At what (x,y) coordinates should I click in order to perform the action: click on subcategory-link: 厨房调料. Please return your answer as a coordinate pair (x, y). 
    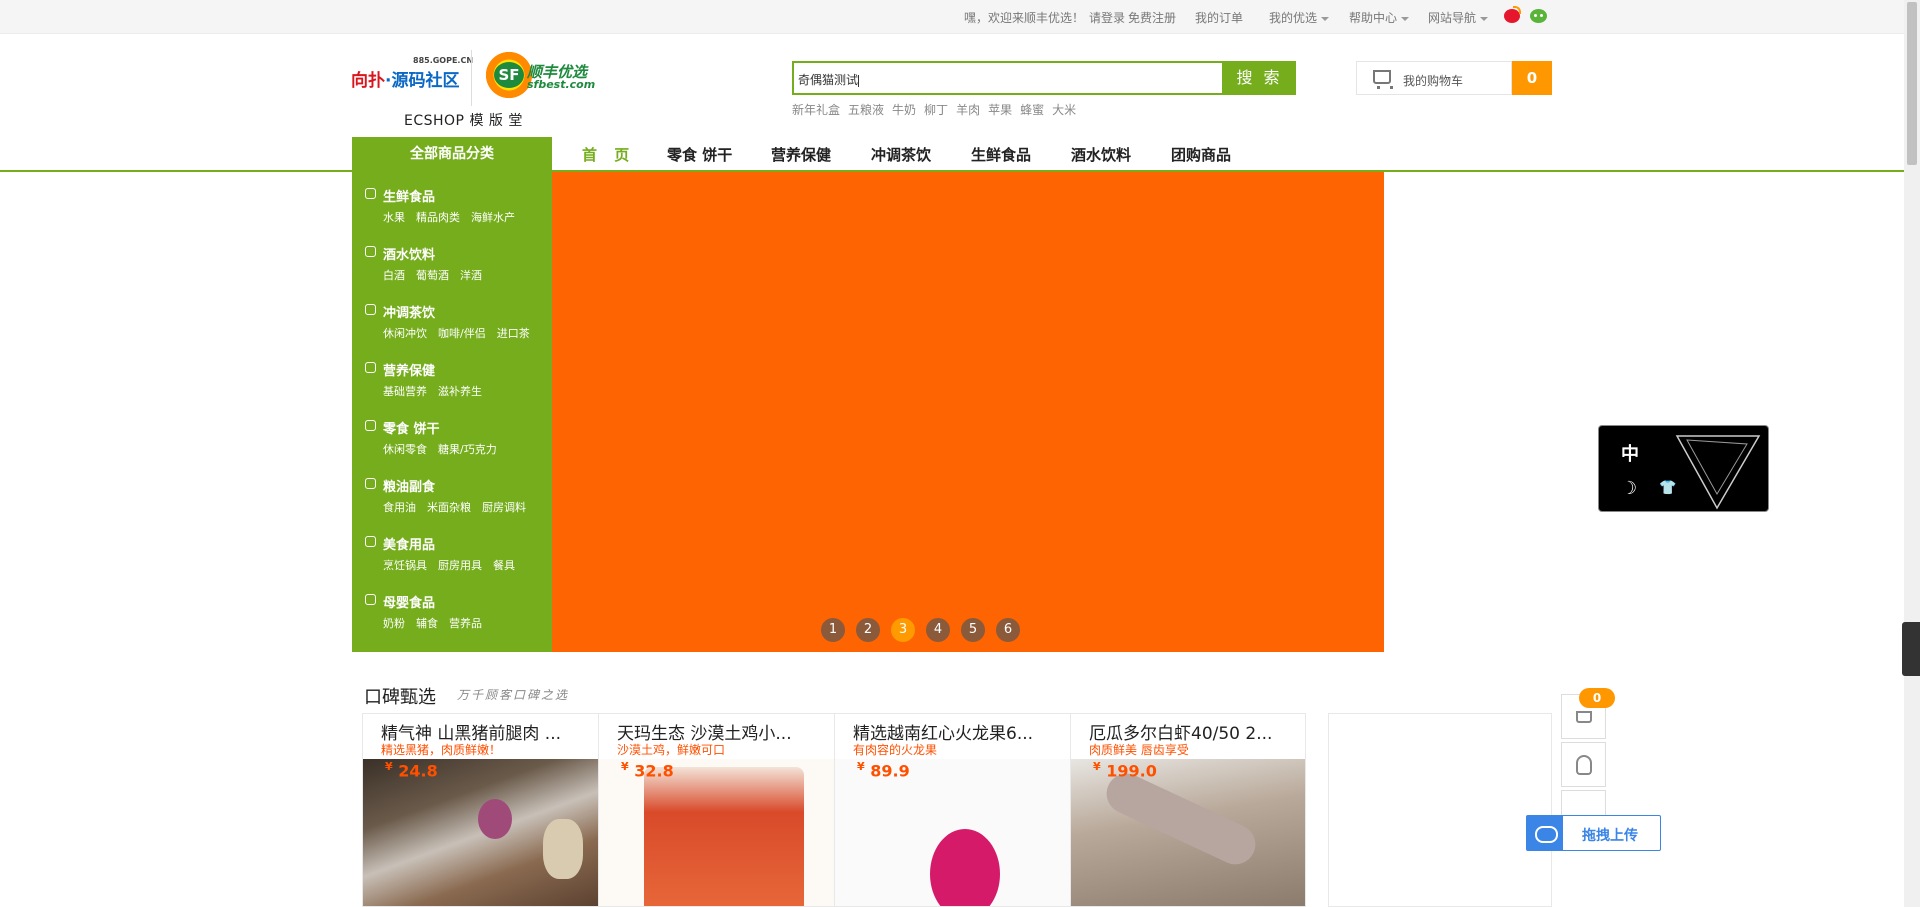
    Looking at the image, I should click on (504, 507).